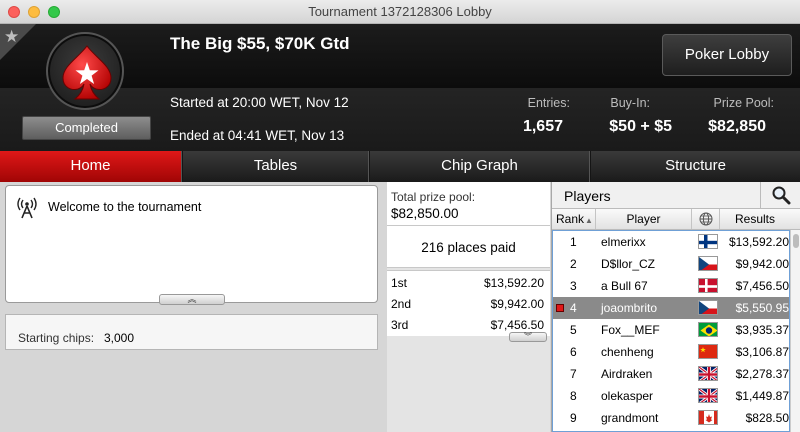 This screenshot has height=432, width=800. I want to click on spade-star-icon, so click(87, 72).